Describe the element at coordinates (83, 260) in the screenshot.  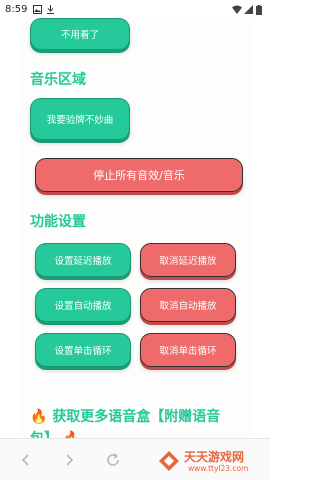
I see `set-delay-button: 设置延迟播放` at that location.